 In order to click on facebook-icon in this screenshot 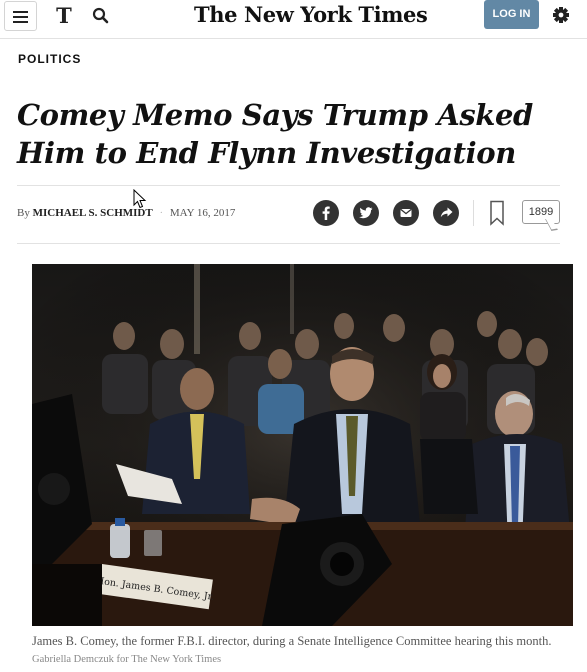, I will do `click(326, 213)`.